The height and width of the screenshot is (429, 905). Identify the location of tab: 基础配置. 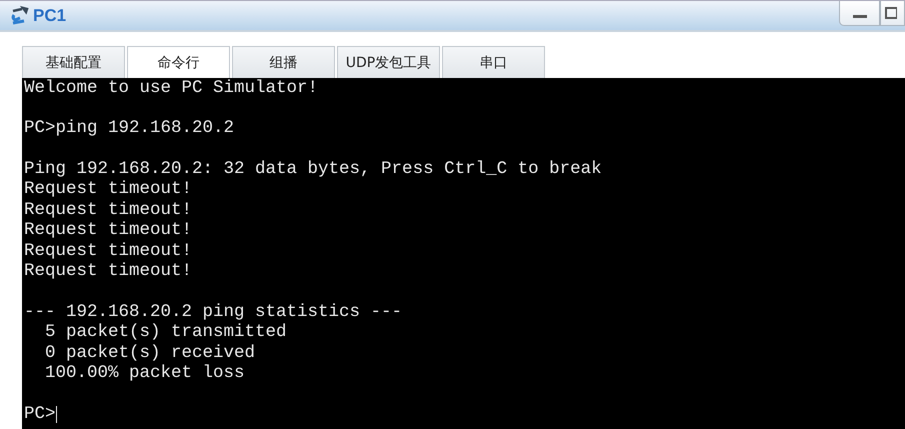
(73, 62).